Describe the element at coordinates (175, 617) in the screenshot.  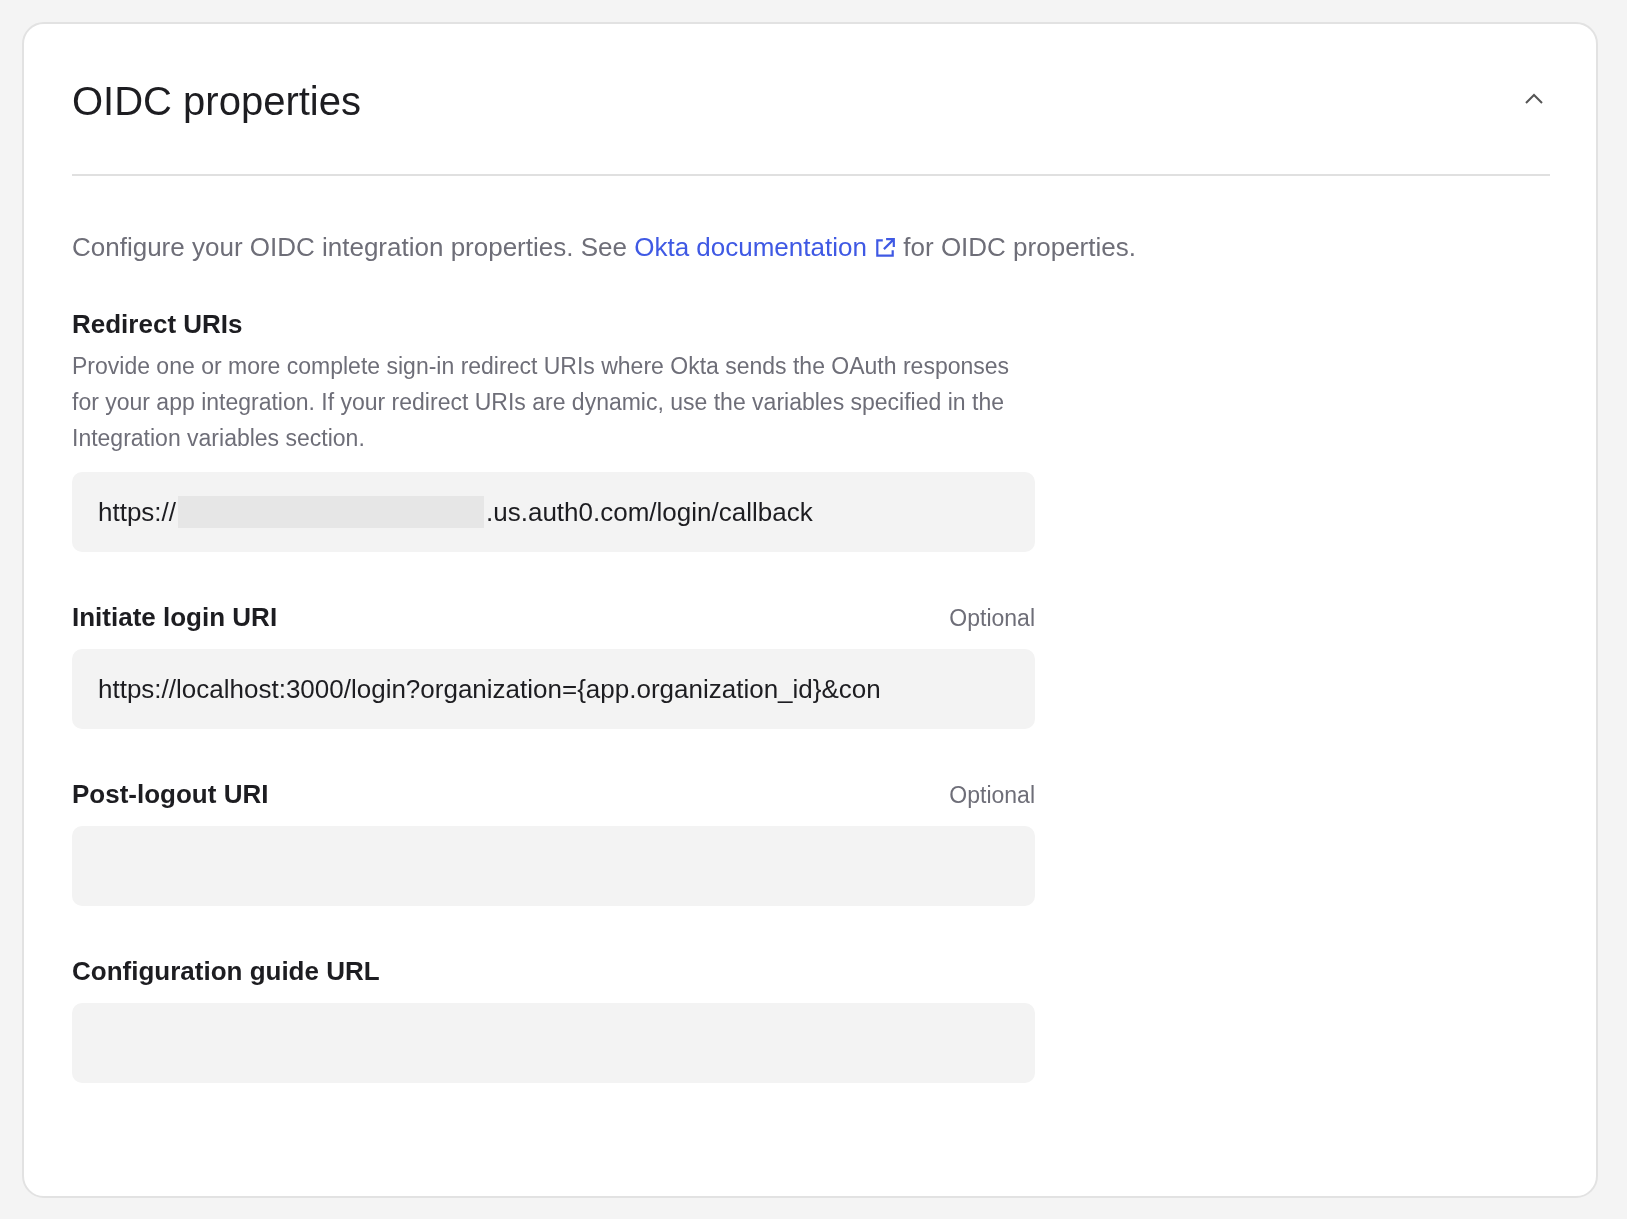
I see `field-label: Initiate login URI` at that location.